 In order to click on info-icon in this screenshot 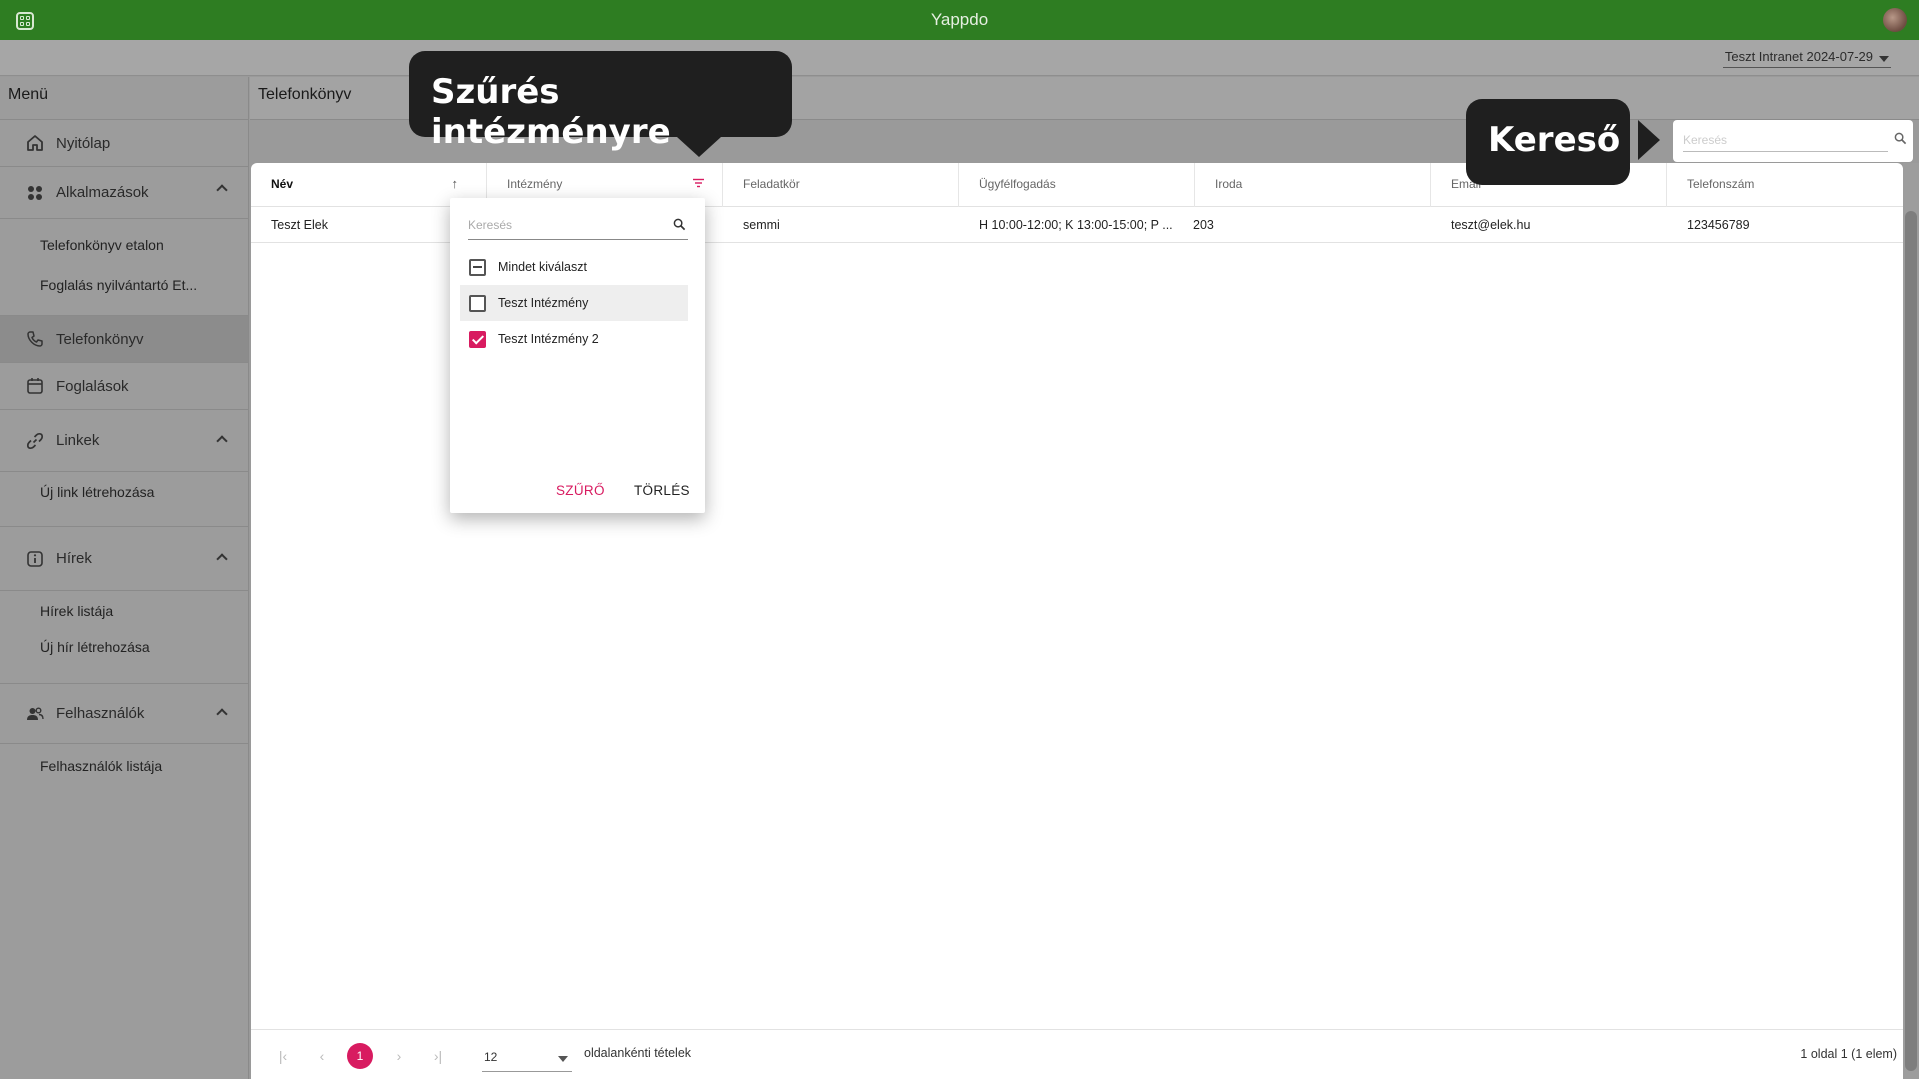, I will do `click(35, 559)`.